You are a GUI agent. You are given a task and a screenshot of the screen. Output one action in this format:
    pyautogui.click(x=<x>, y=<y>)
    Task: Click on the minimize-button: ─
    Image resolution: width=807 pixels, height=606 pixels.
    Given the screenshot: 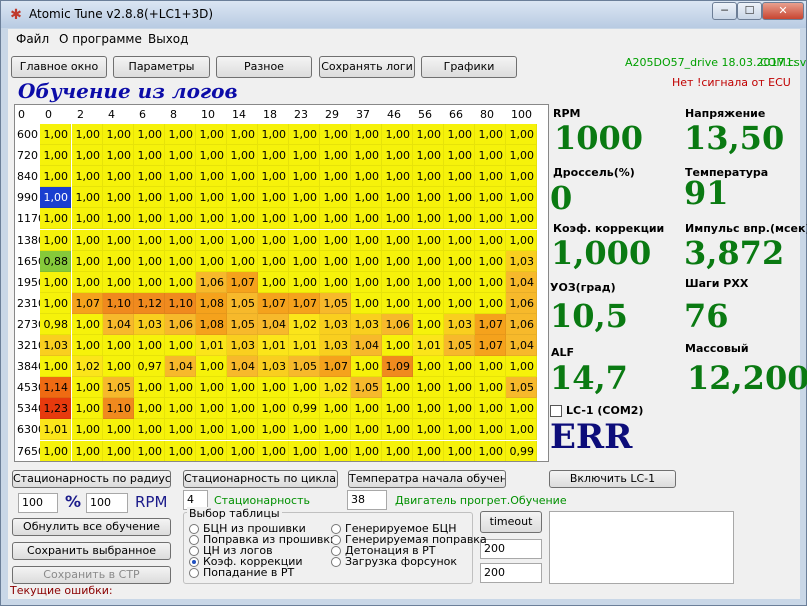 What is the action you would take?
    pyautogui.click(x=724, y=11)
    